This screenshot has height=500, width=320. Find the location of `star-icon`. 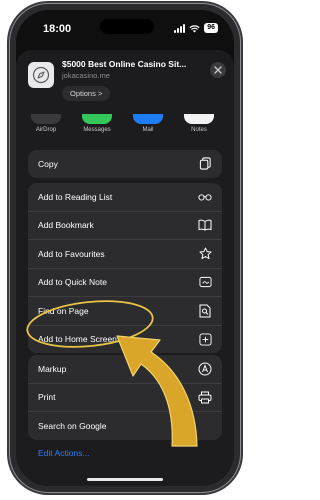

star-icon is located at coordinates (205, 254).